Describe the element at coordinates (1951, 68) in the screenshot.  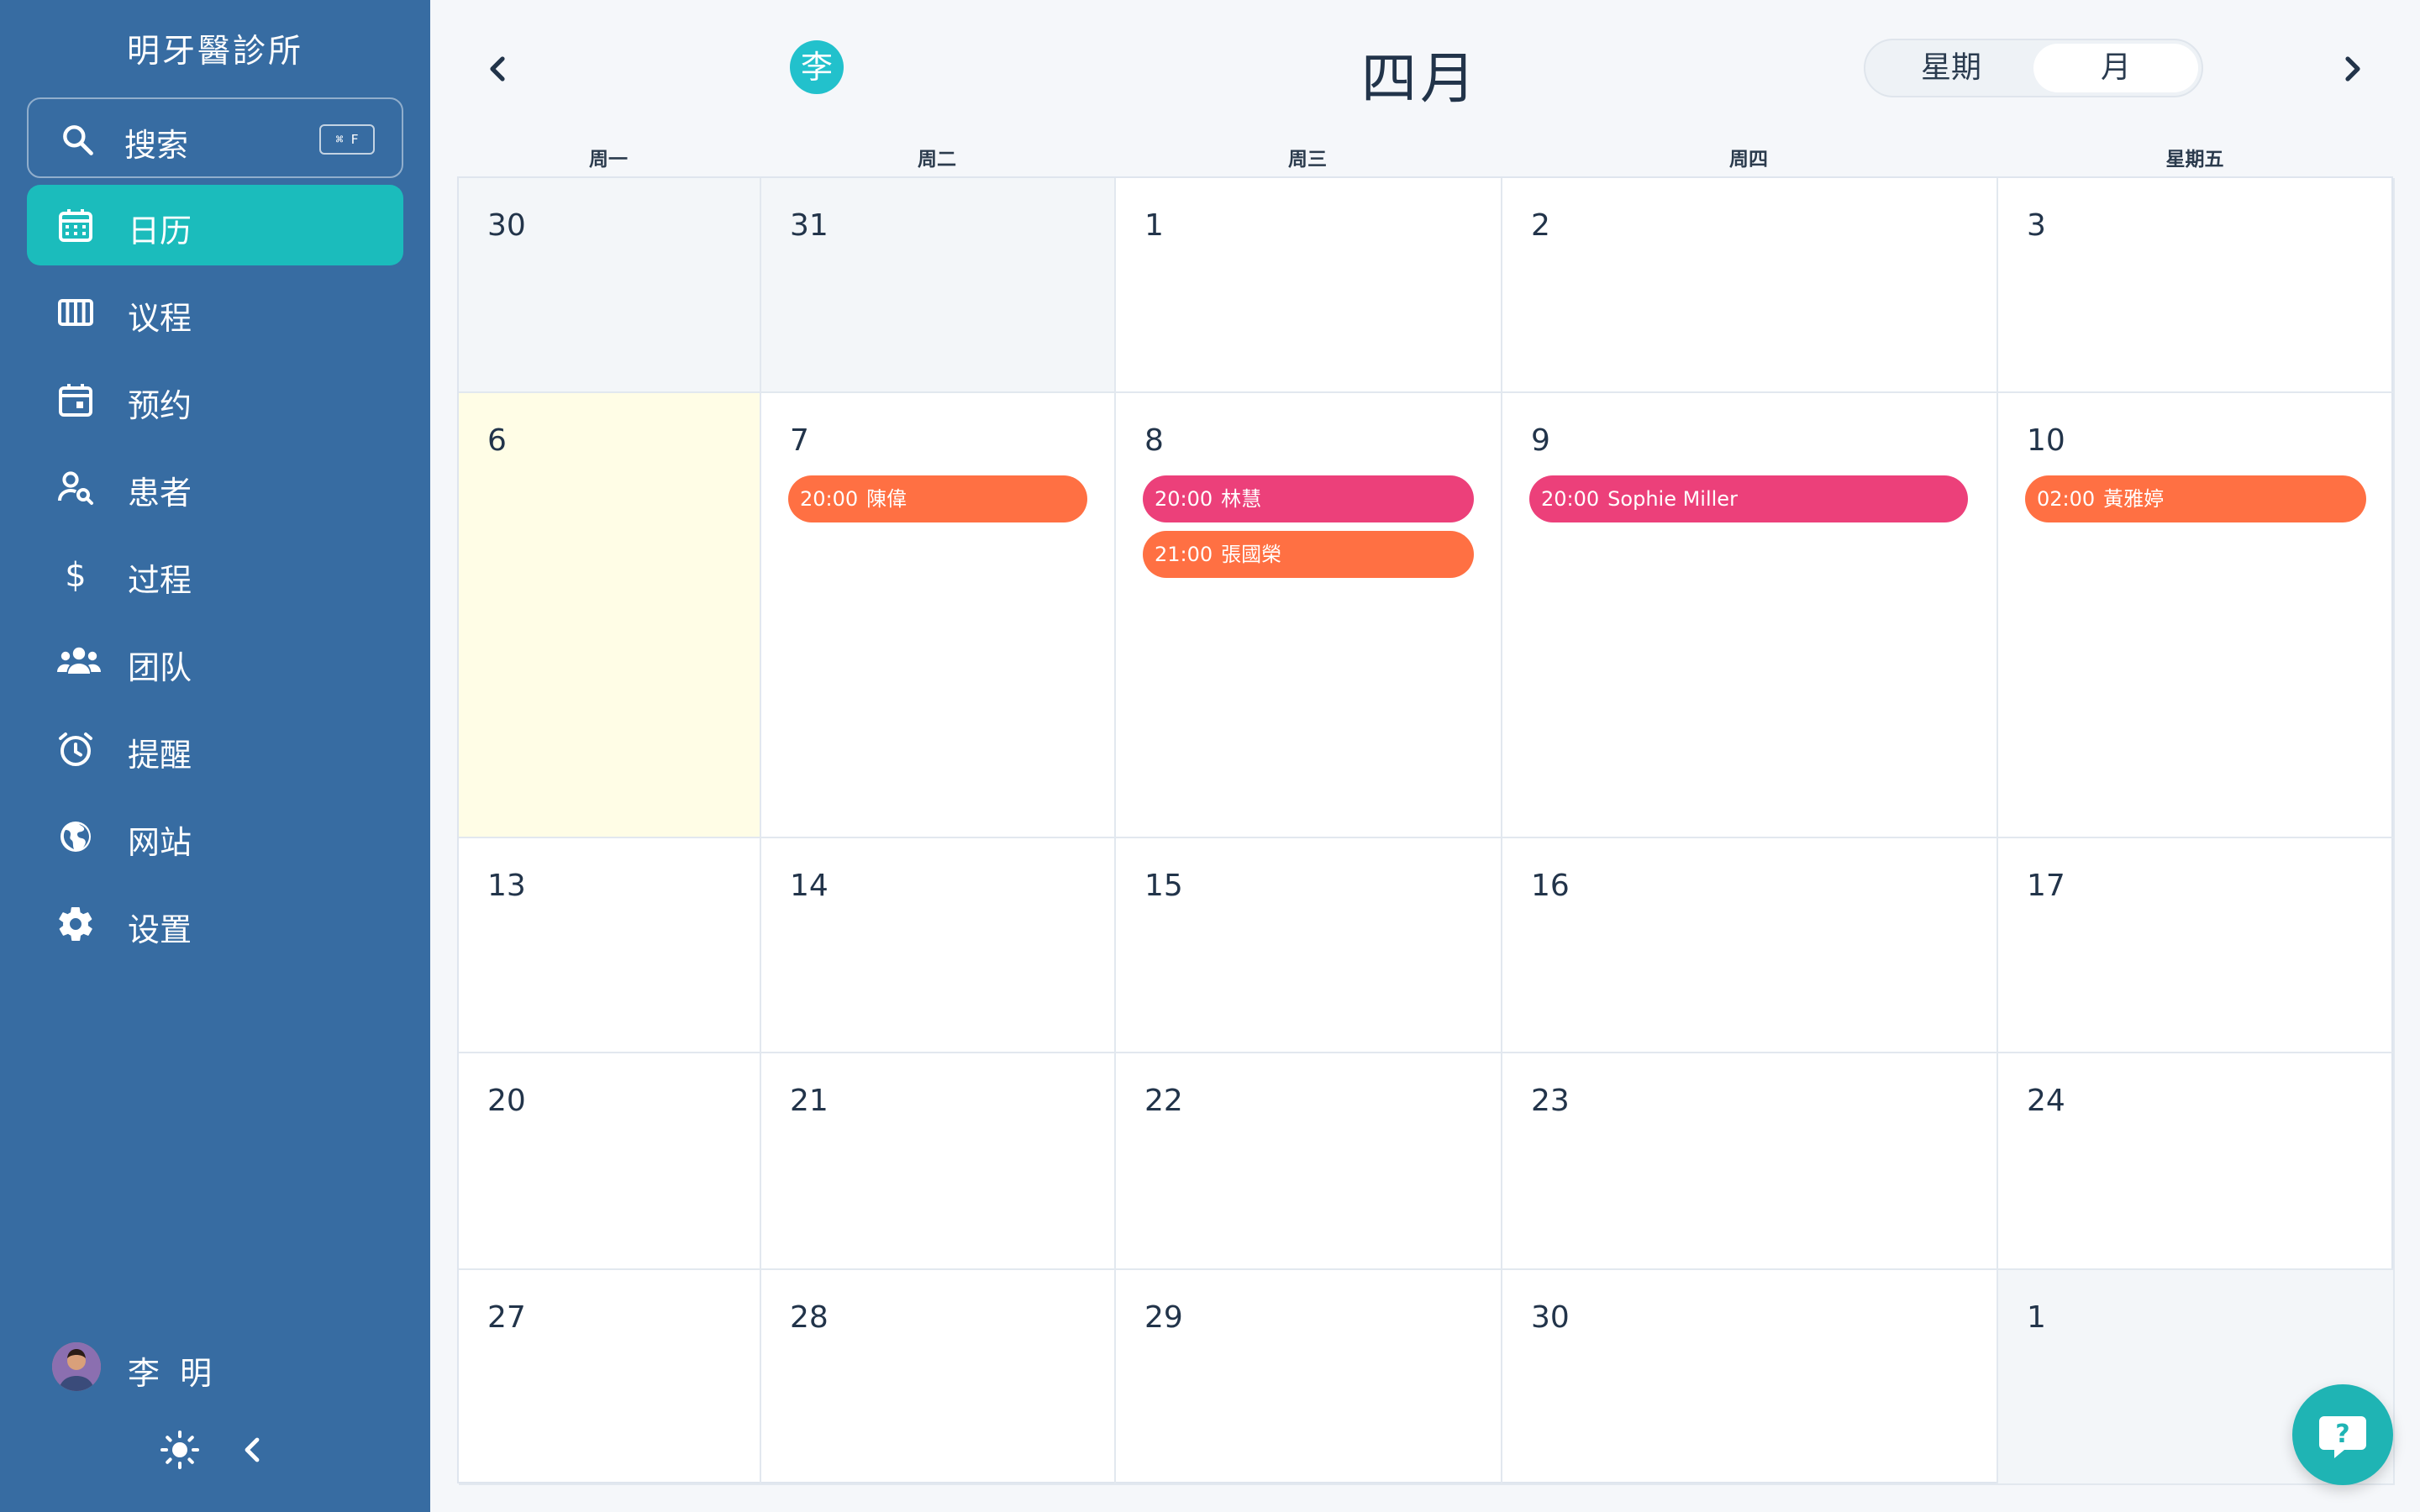
I see `view-week-button: 星期` at that location.